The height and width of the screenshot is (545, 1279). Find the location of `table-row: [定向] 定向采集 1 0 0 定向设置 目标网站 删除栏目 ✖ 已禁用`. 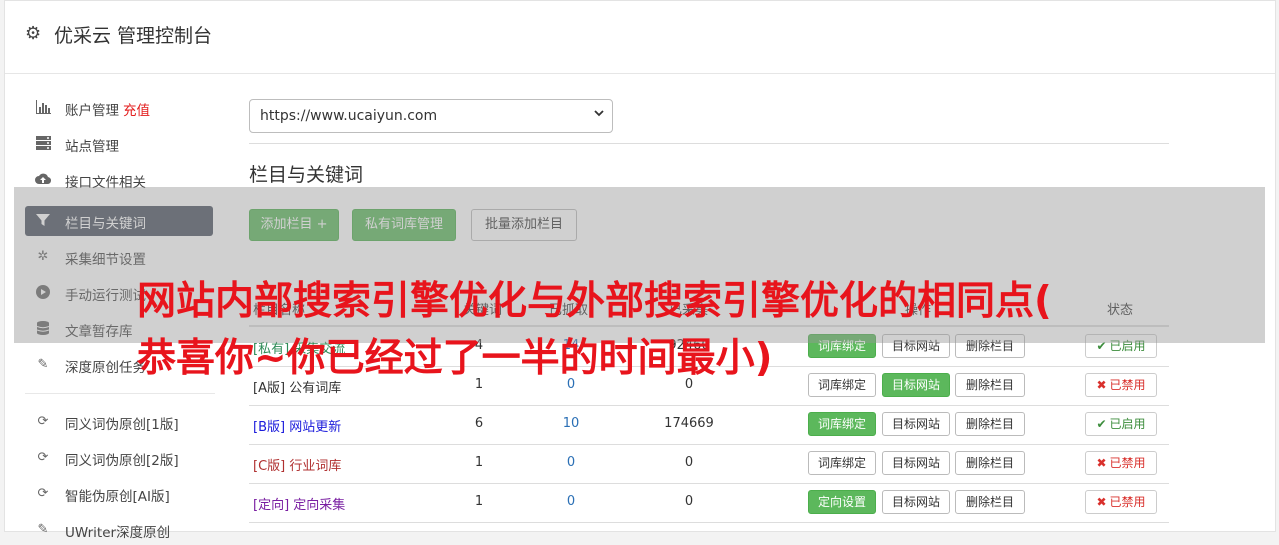

table-row: [定向] 定向采集 1 0 0 定向设置 目标网站 删除栏目 ✖ 已禁用 is located at coordinates (709, 503).